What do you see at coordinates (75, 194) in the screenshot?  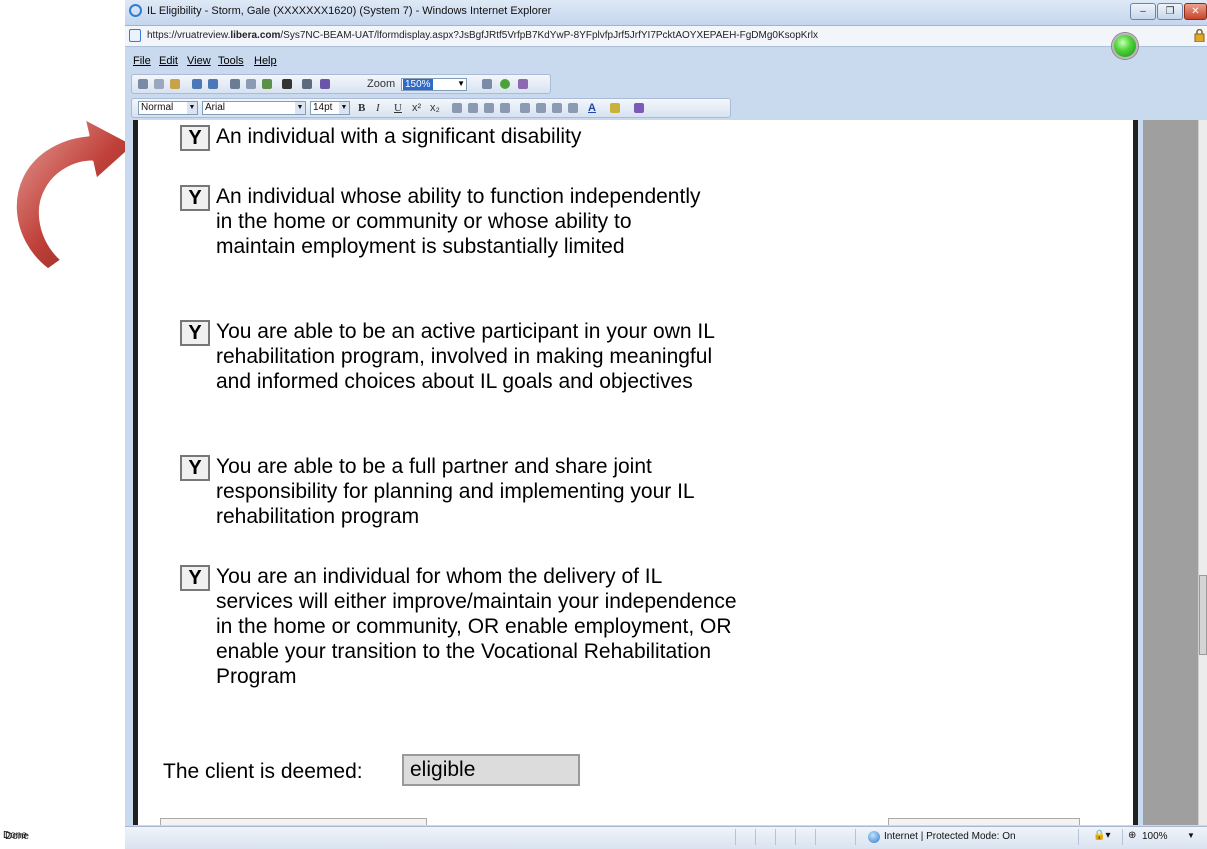 I see `curved-arrow-icon` at bounding box center [75, 194].